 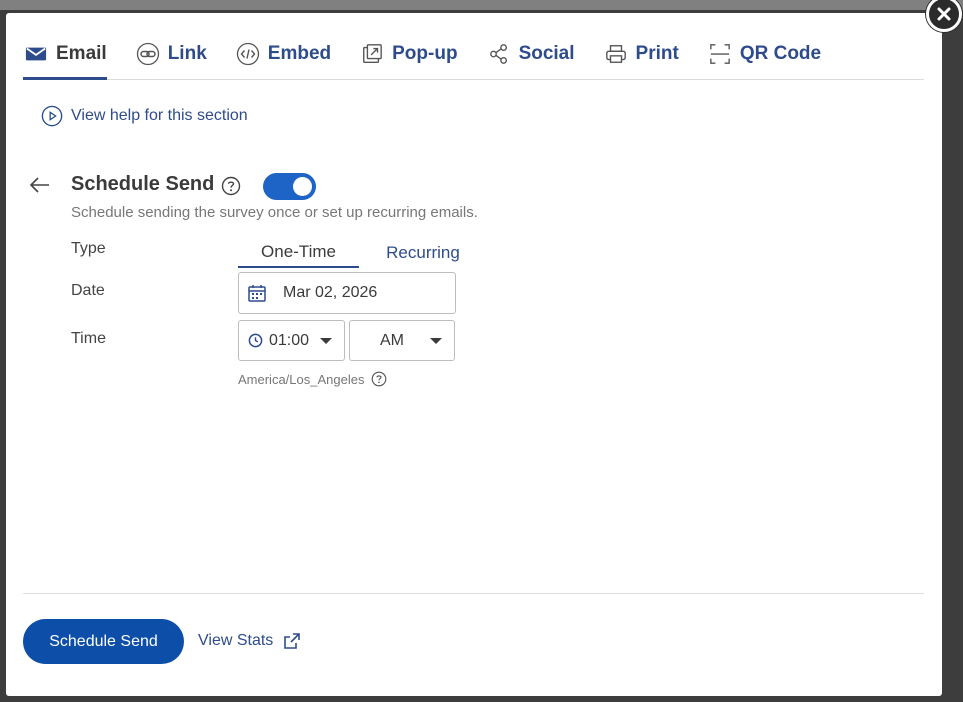 I want to click on type-option-one-time: One-Time, so click(x=298, y=252).